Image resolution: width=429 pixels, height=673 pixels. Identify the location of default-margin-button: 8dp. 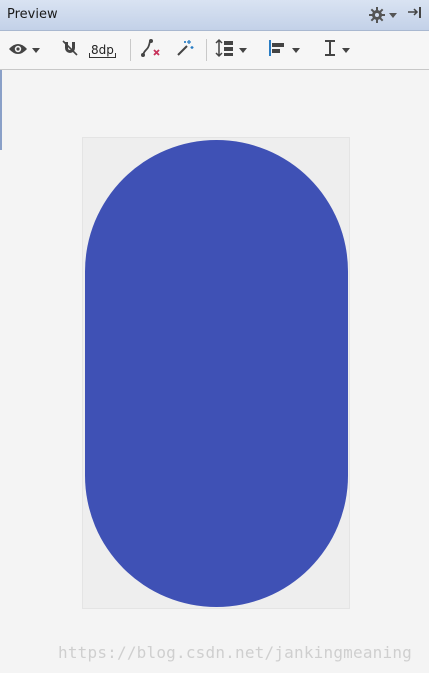
(102, 50).